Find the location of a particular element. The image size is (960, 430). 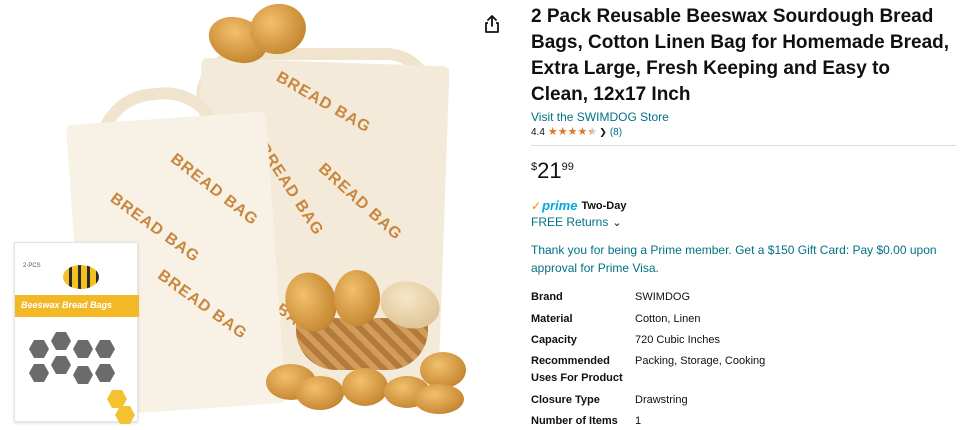

rating-value: 4.4 is located at coordinates (538, 132).